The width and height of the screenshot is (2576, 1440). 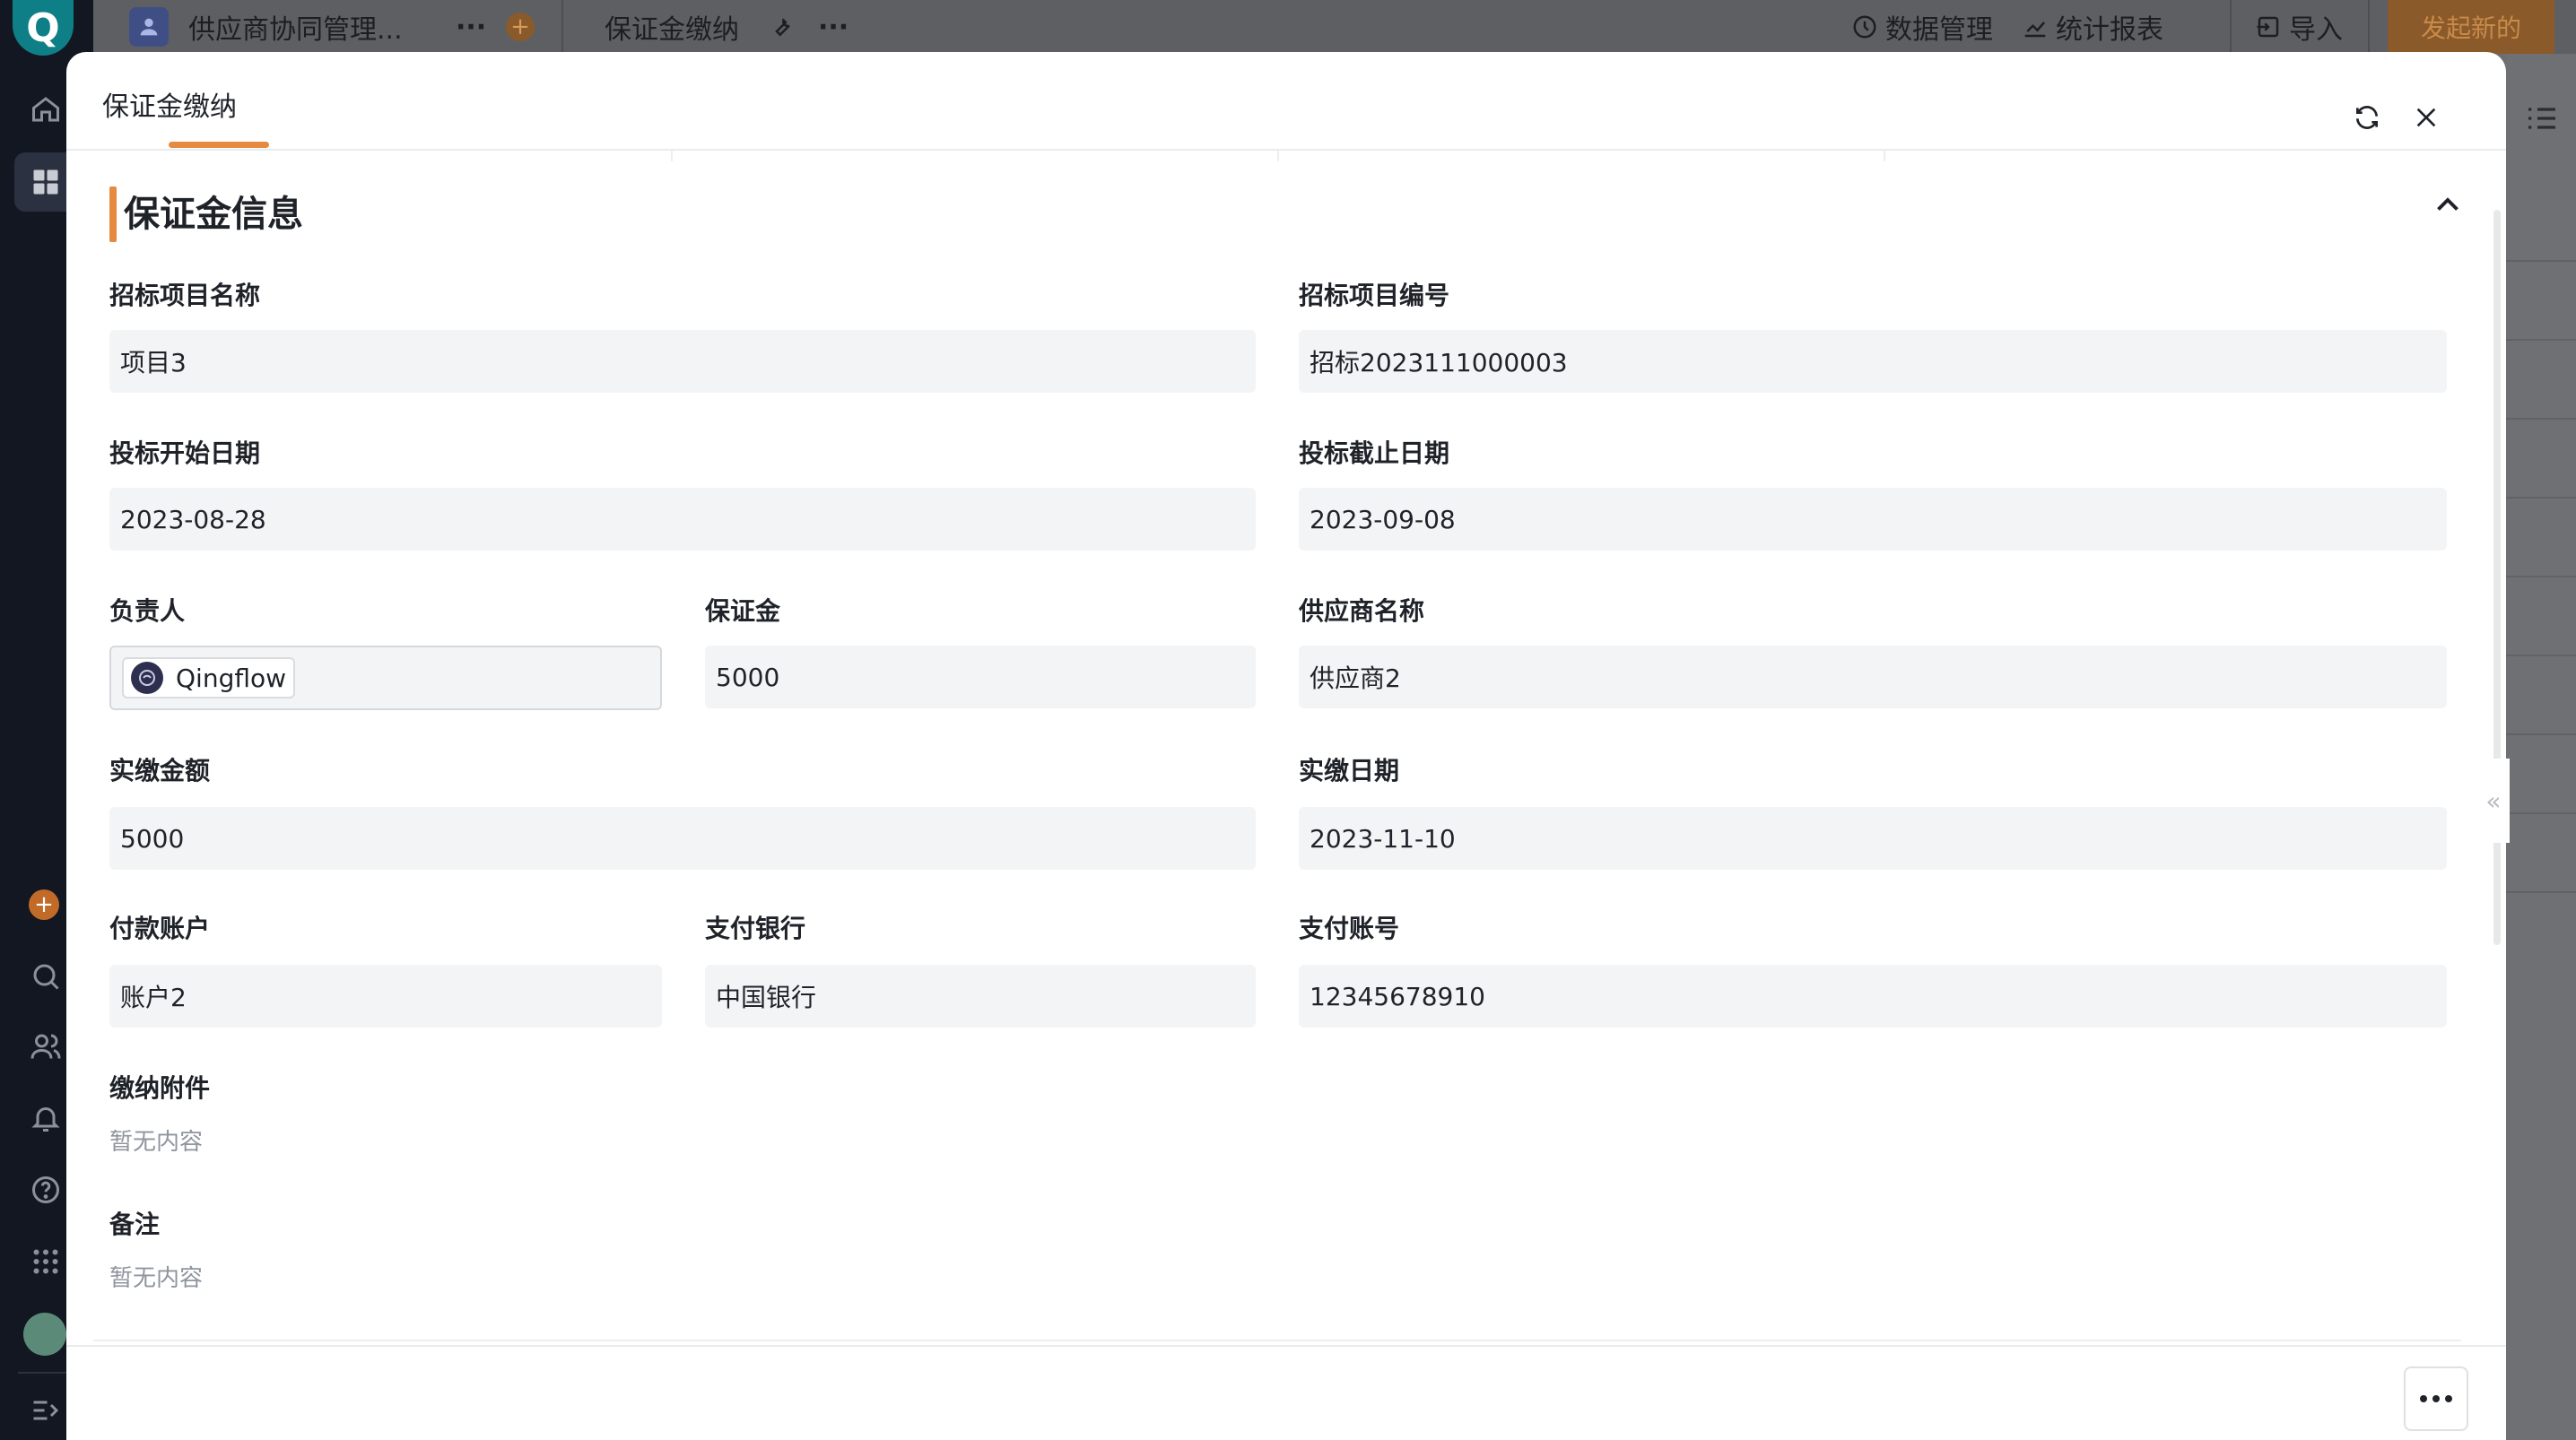 What do you see at coordinates (1873, 996) in the screenshot?
I see `pay-account-no-field: 12345678910` at bounding box center [1873, 996].